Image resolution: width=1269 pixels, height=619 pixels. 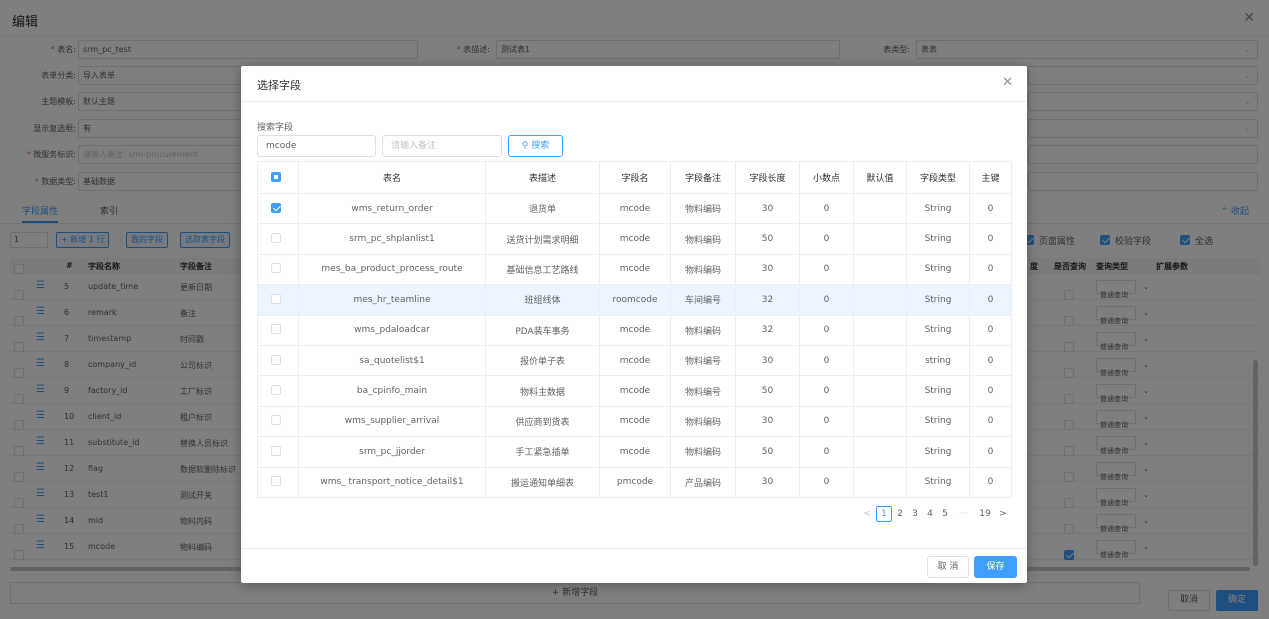 I want to click on table-row: sa_quotelist$1 报价单子表 mcode 物料编号 30 0 string 0, so click(x=634, y=360).